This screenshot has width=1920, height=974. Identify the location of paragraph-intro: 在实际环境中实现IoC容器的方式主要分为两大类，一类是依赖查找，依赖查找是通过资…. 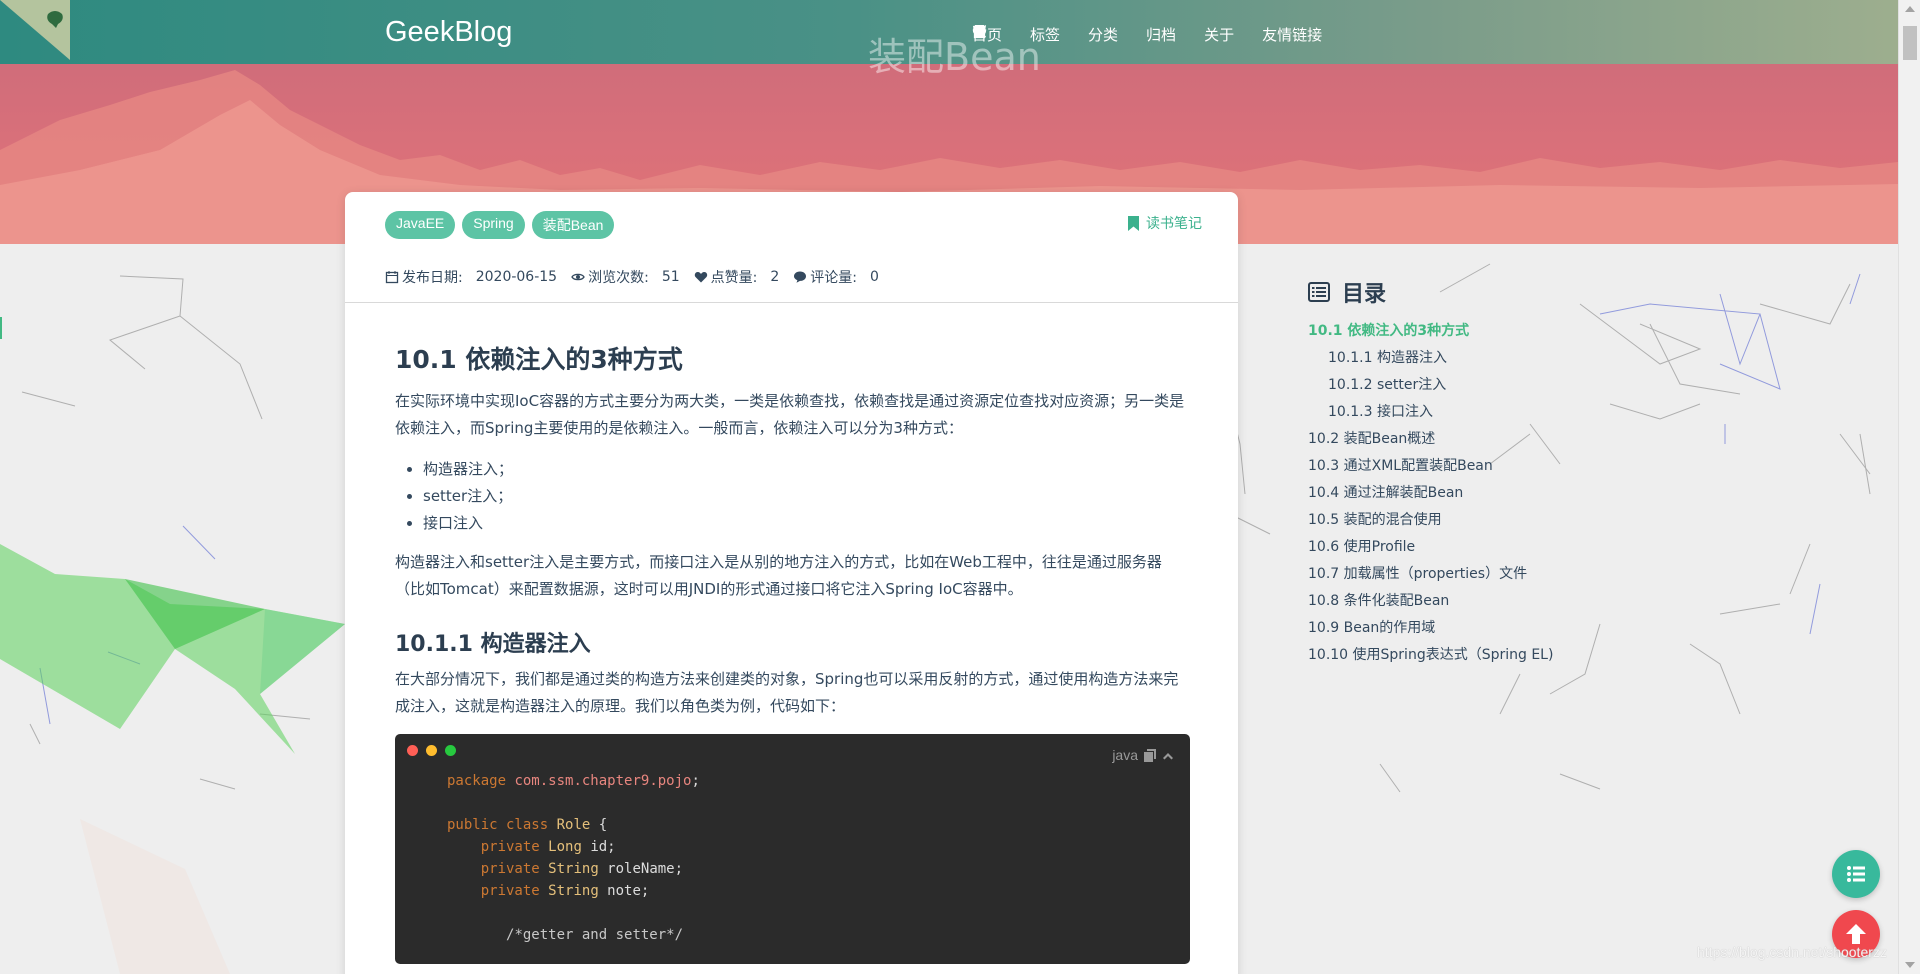
(790, 414).